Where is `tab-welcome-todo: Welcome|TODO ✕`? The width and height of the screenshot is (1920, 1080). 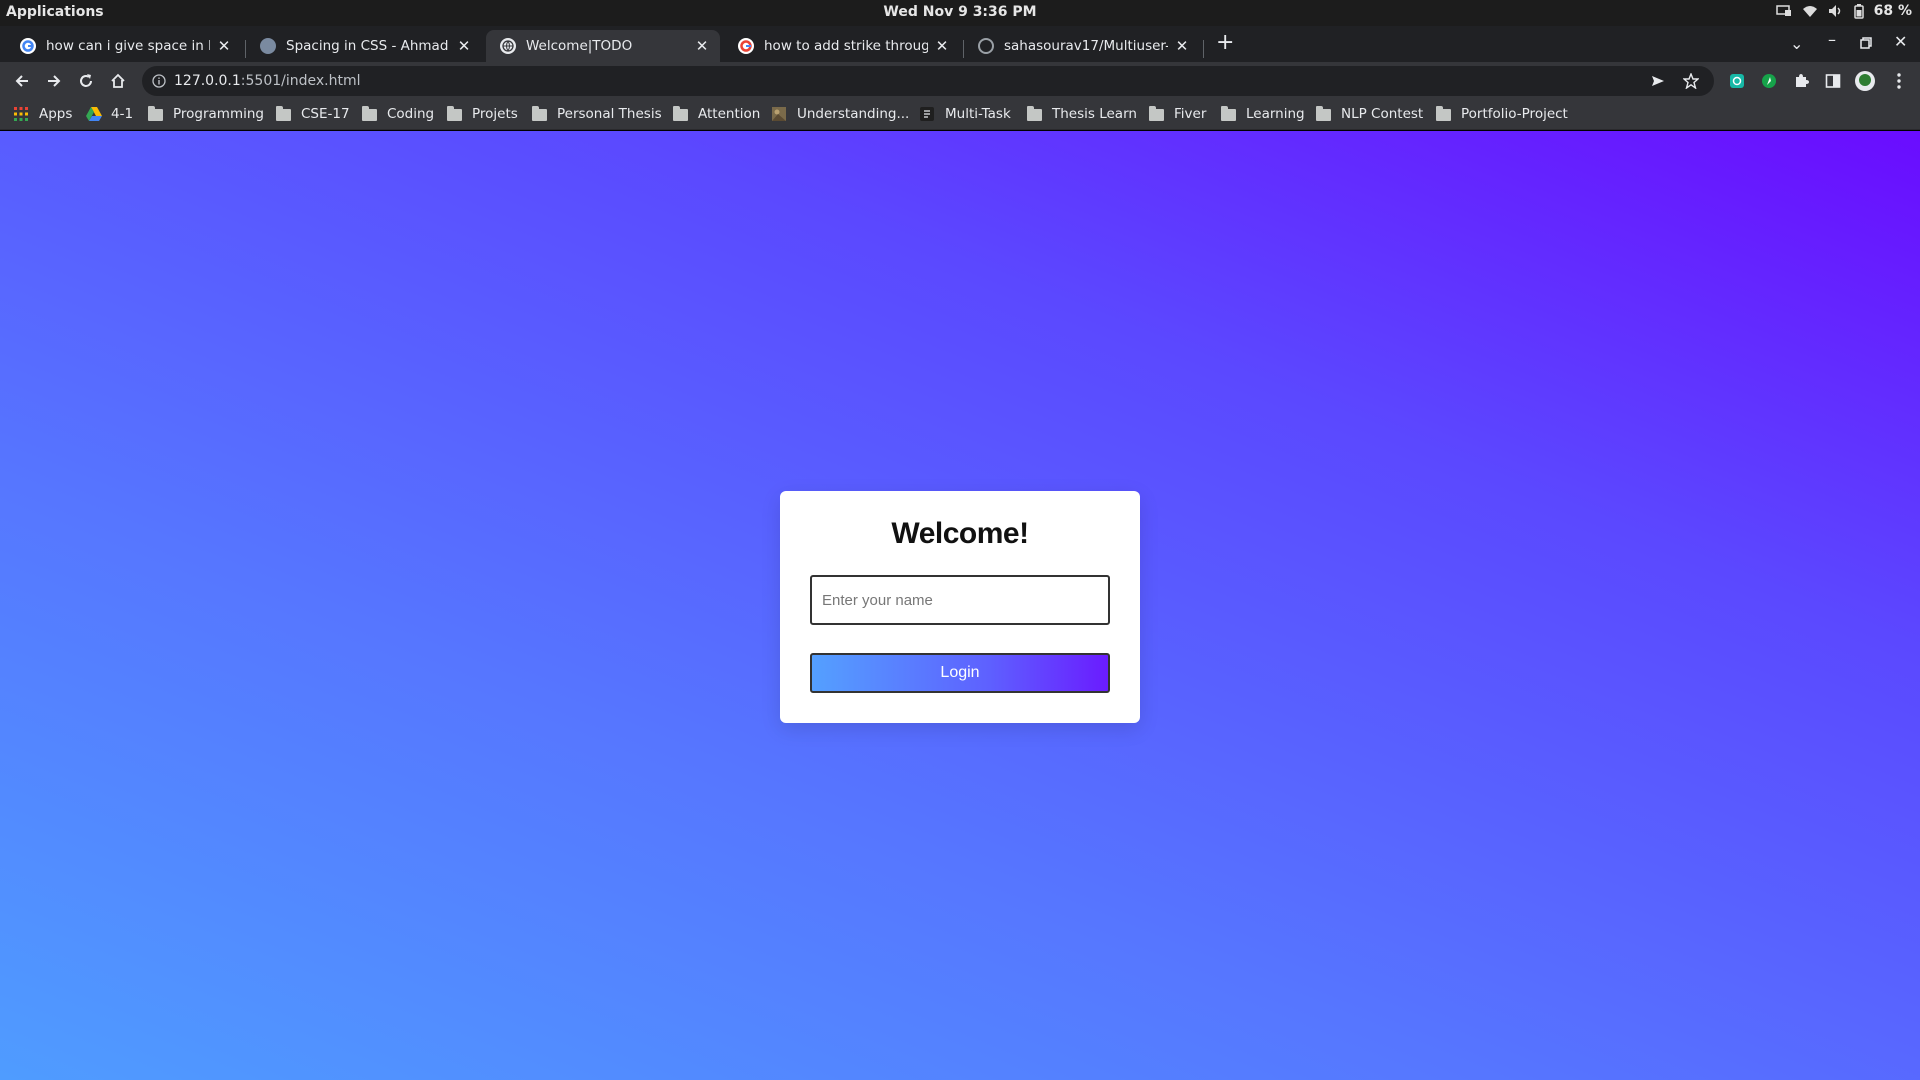 tab-welcome-todo: Welcome|TODO ✕ is located at coordinates (603, 46).